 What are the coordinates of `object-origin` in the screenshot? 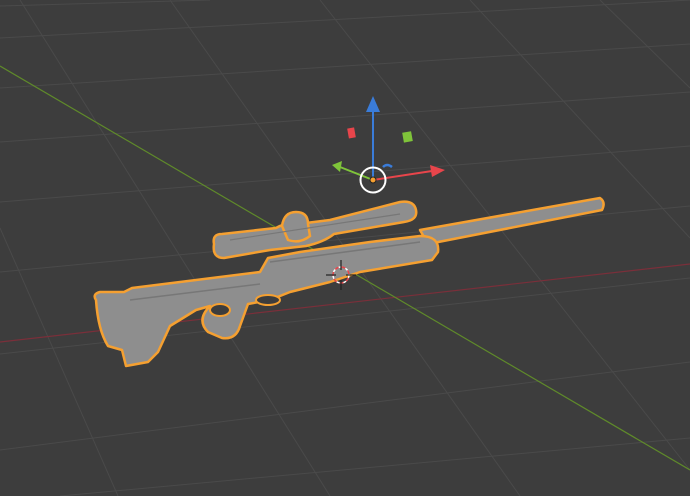 It's located at (373, 180).